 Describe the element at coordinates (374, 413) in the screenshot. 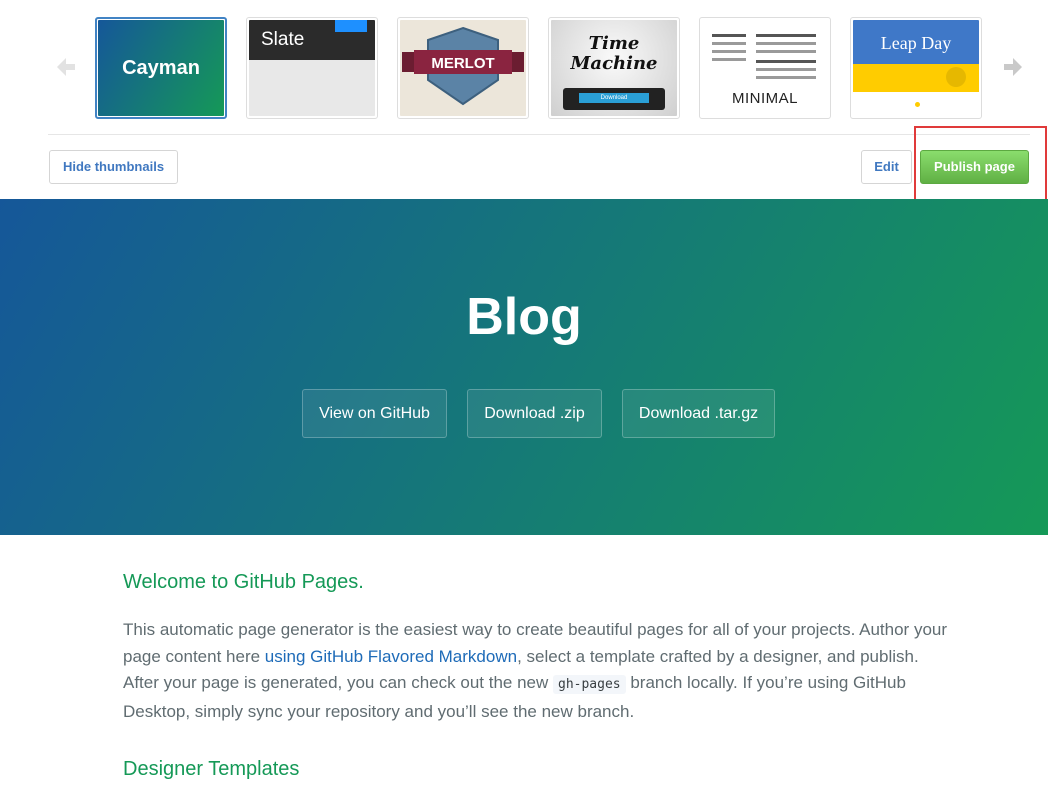

I see `view-on-github-button: View on GitHub` at that location.